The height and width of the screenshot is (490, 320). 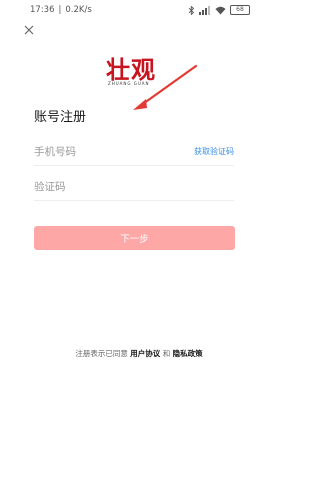 What do you see at coordinates (60, 117) in the screenshot?
I see `page-title: 账号注册` at bounding box center [60, 117].